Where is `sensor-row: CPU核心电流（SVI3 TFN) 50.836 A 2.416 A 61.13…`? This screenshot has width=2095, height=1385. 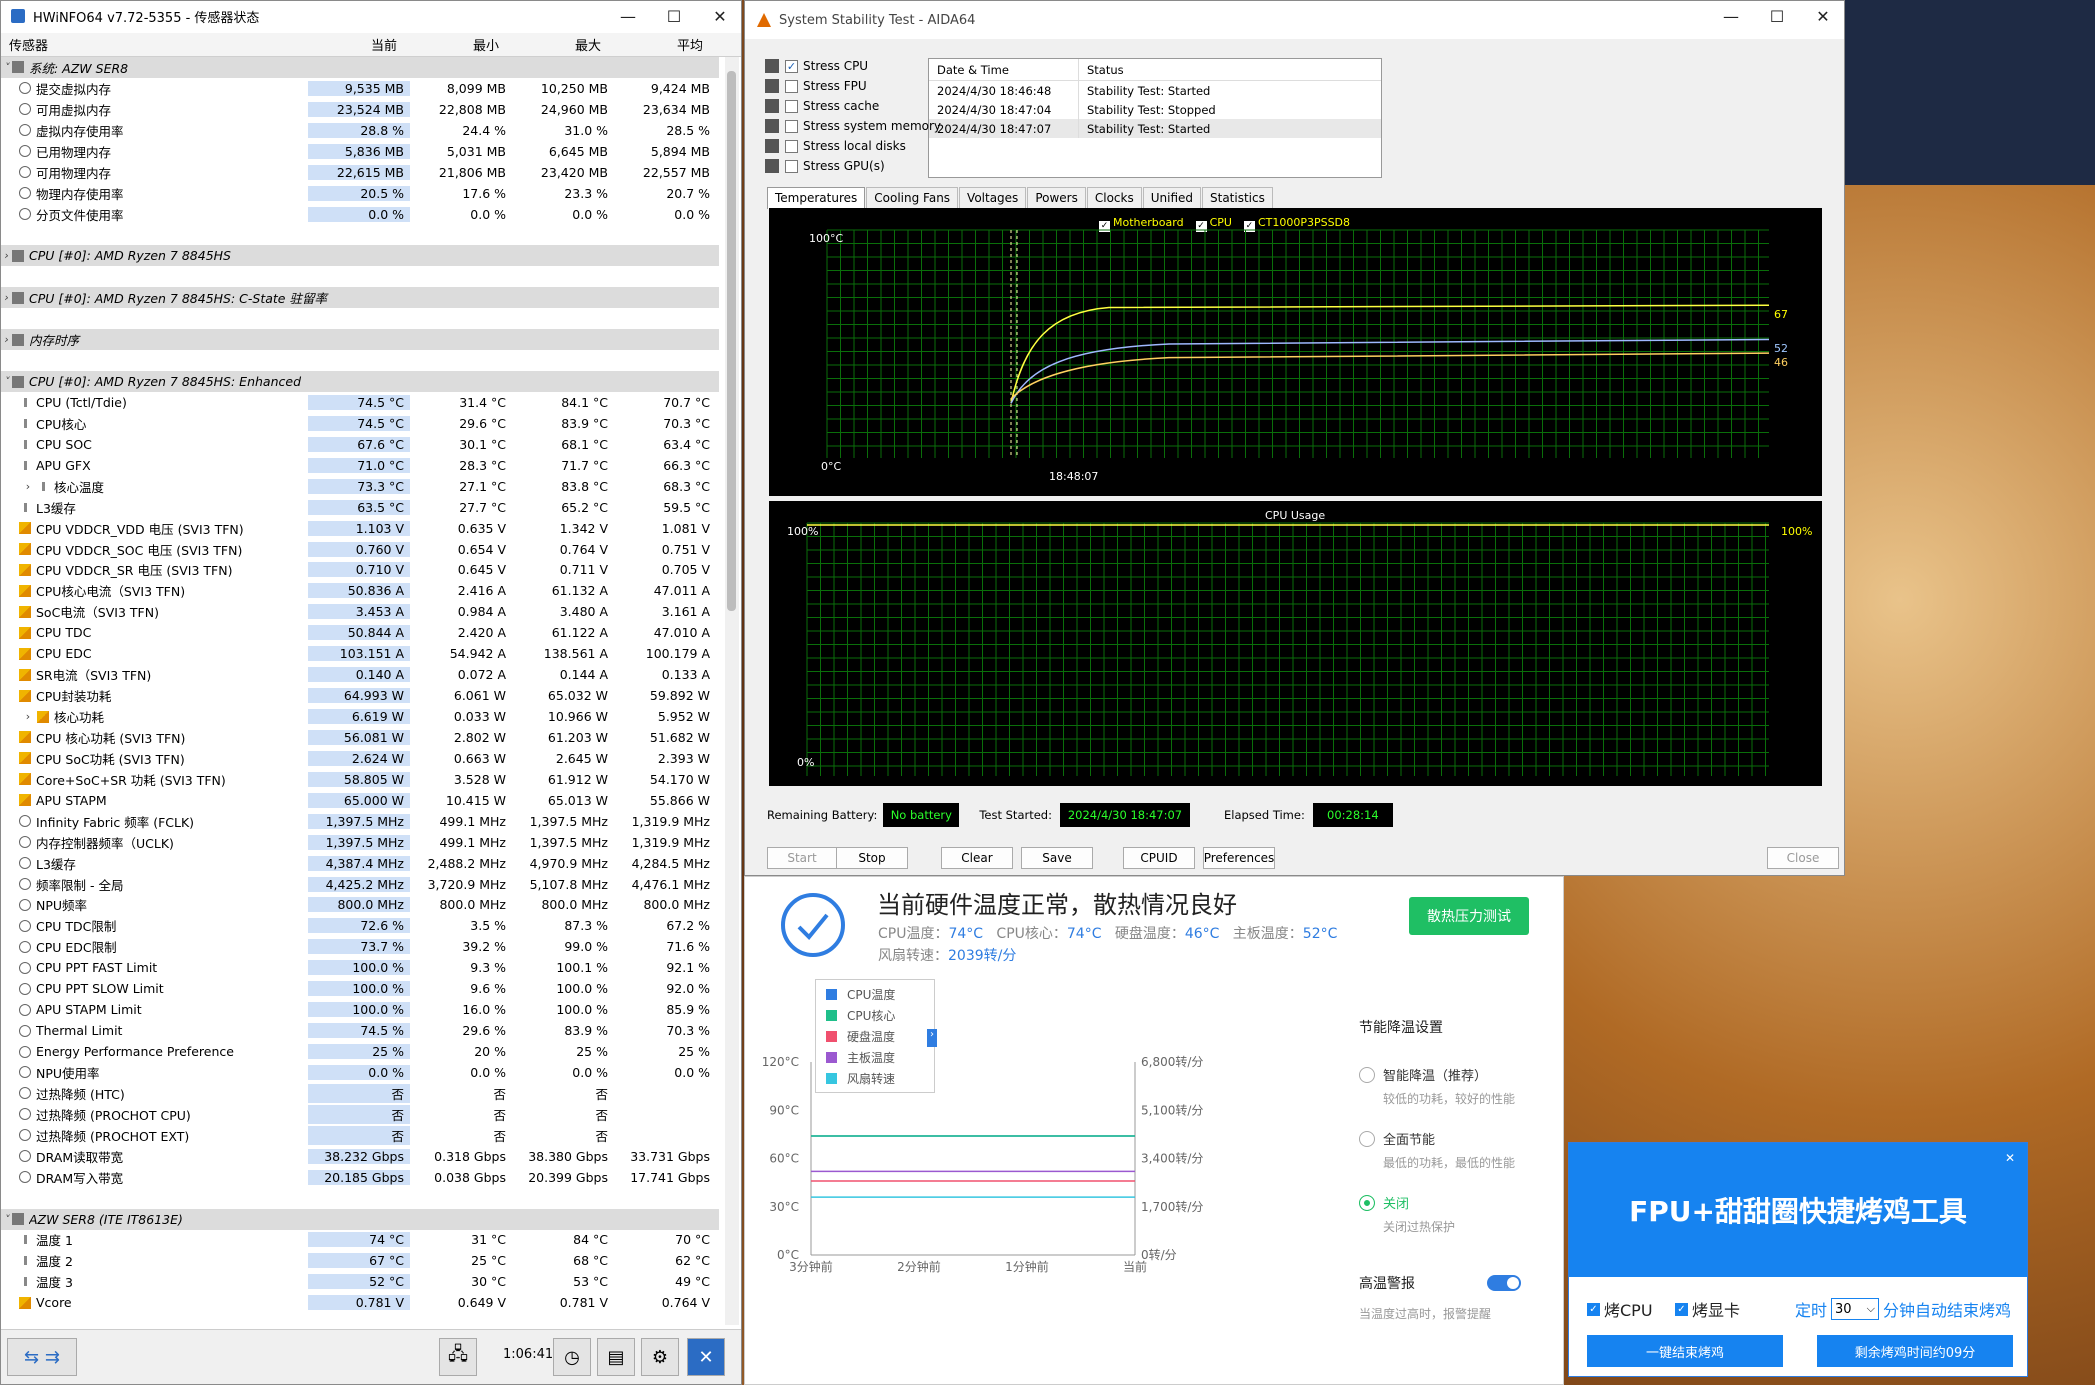
sensor-row: CPU核心电流（SVI3 TFN) 50.836 A 2.416 A 61.13… is located at coordinates (360, 590).